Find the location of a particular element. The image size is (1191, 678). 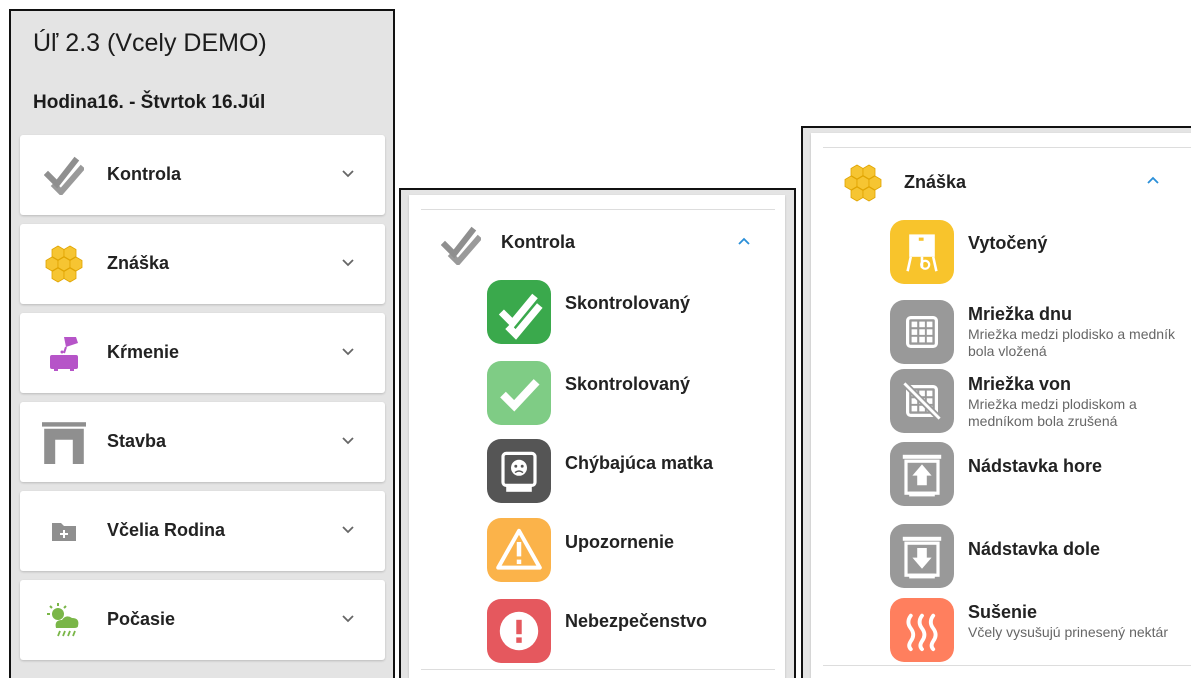

extractor-icon is located at coordinates (922, 252).